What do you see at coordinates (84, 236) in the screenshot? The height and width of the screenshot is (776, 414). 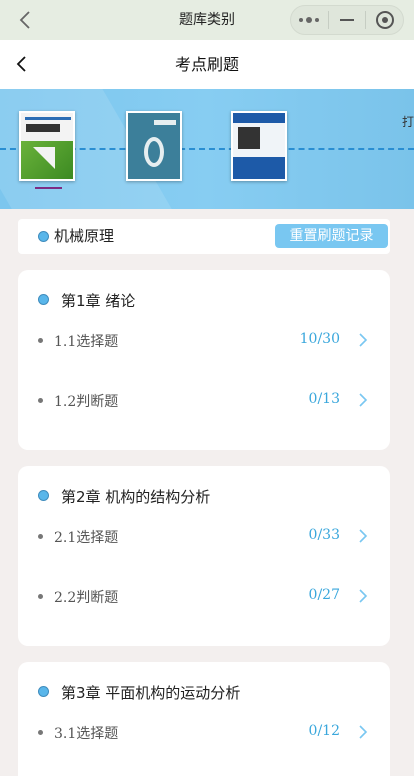 I see `course-name: 机械原理` at bounding box center [84, 236].